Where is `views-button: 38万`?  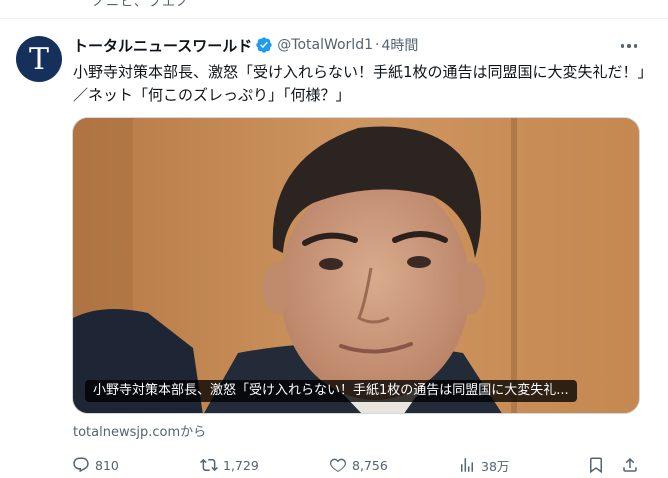
views-button: 38万 is located at coordinates (483, 465).